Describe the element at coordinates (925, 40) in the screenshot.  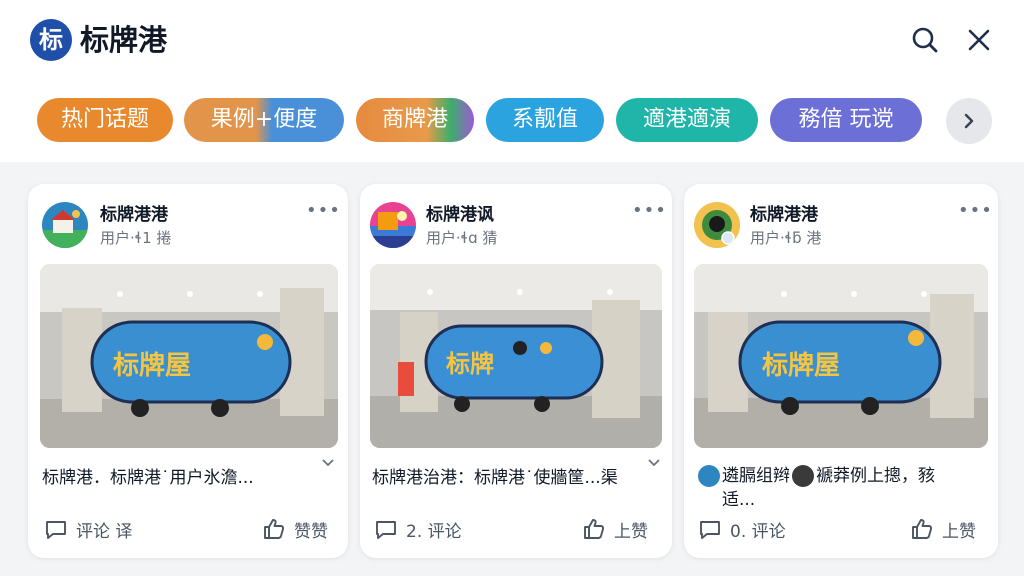
I see `search-icon` at that location.